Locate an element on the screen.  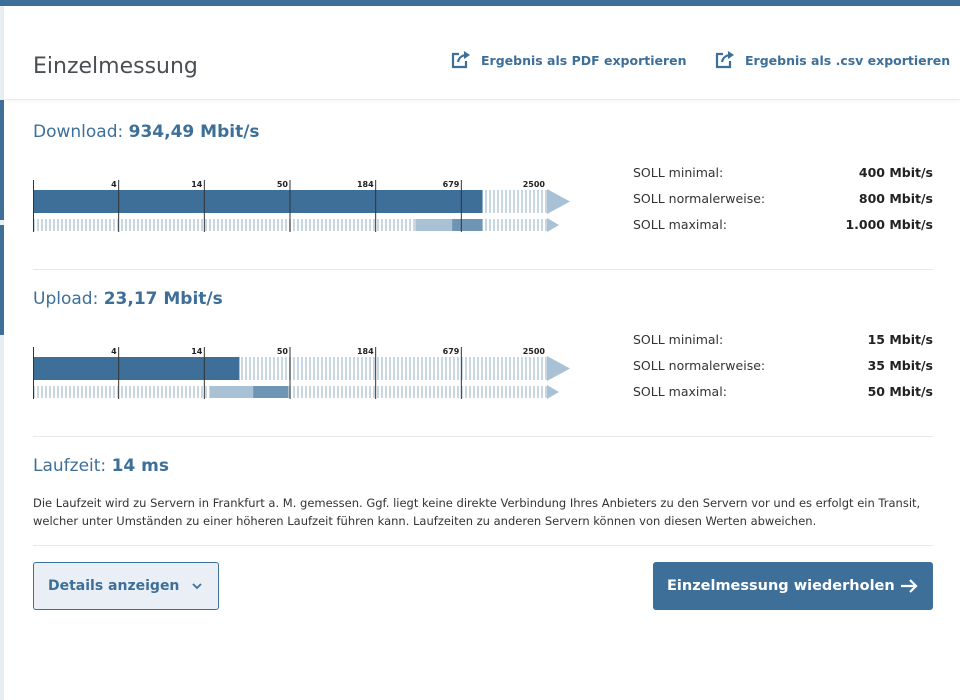
details-button-label: Details anzeigen is located at coordinates (114, 586).